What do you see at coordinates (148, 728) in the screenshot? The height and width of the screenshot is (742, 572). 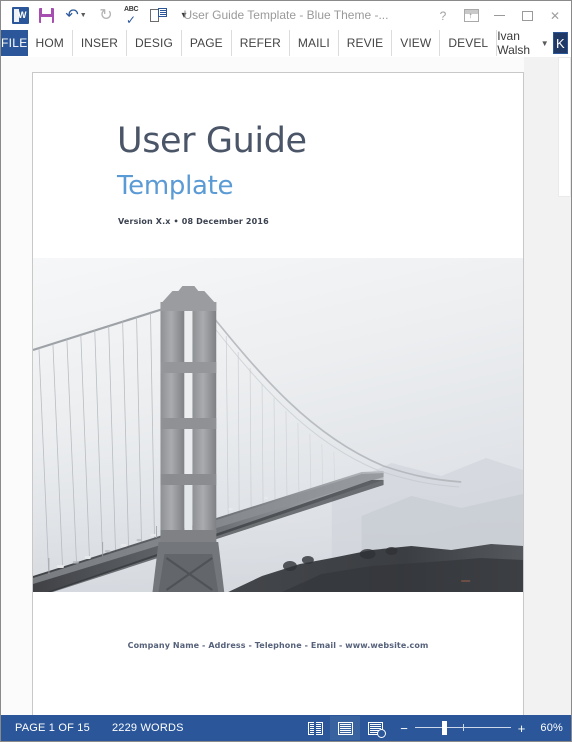 I see `word-count: 2229 WORDS` at bounding box center [148, 728].